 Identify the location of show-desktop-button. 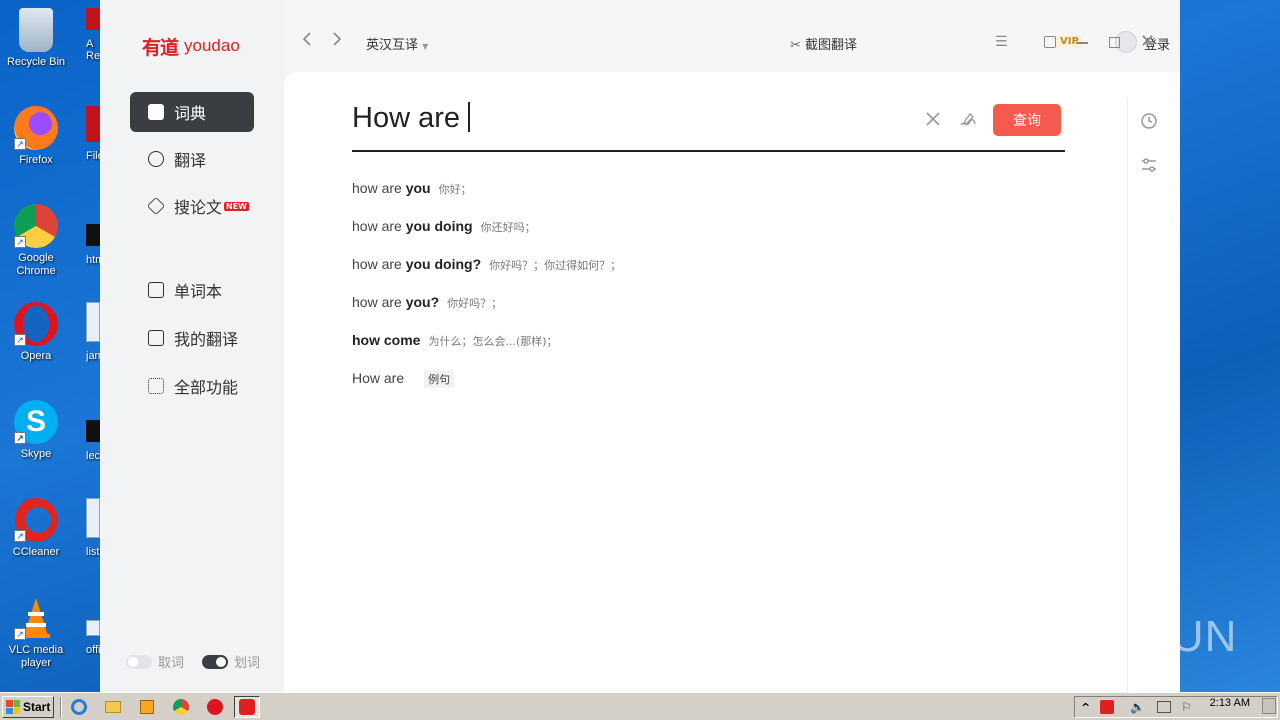
(1269, 706).